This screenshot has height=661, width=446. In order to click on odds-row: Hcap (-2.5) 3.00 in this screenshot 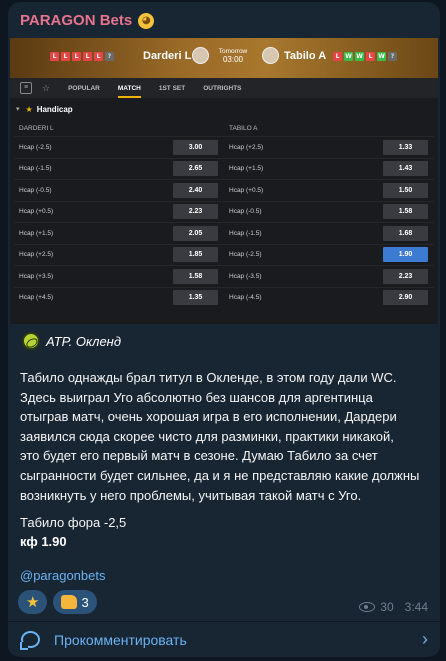, I will do `click(119, 147)`.